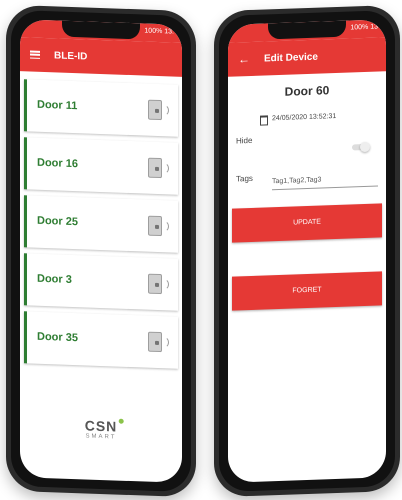  I want to click on left-status-text: 100% 13:, so click(159, 31).